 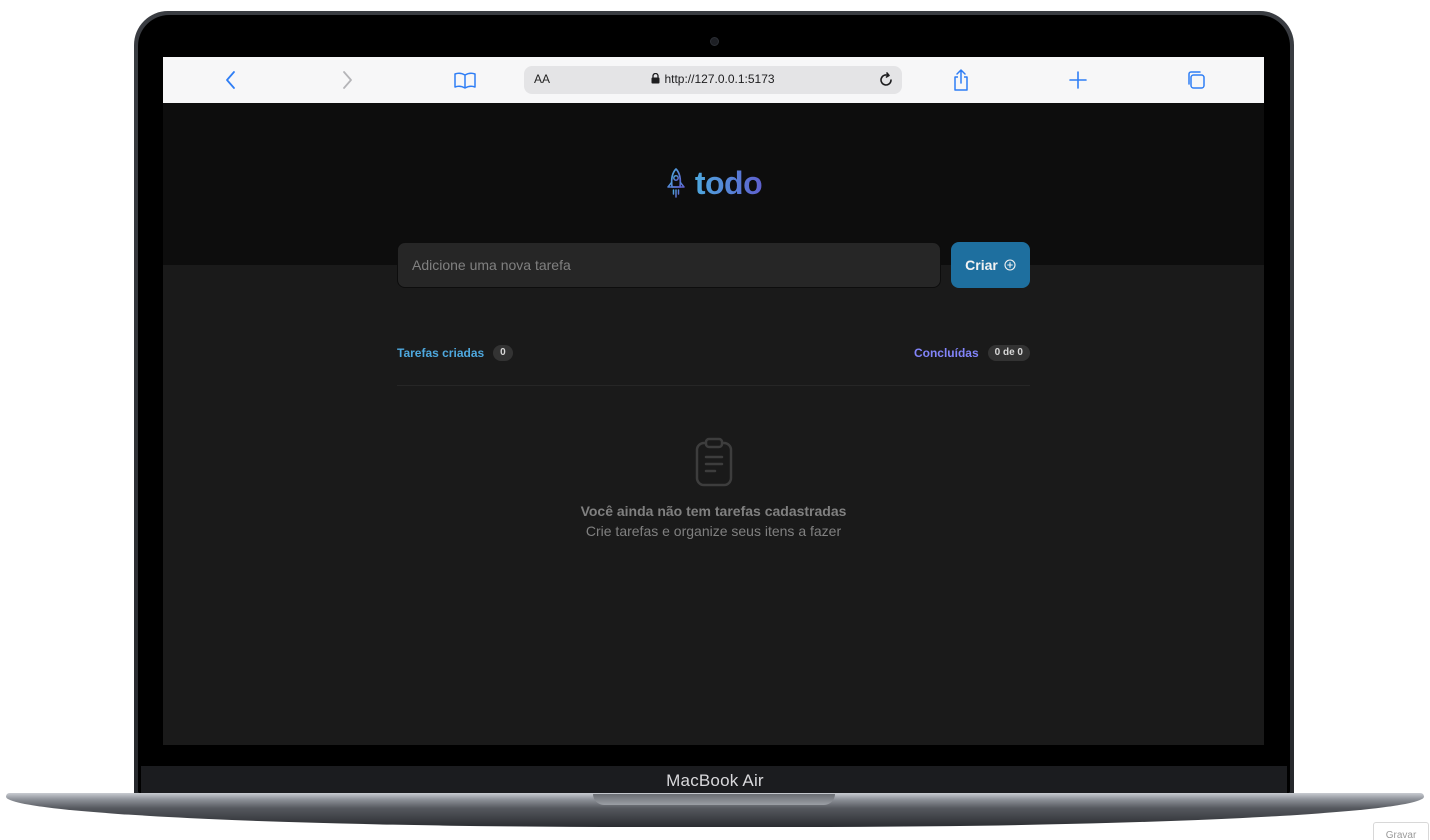 I want to click on done-count-badge: 0 de 0, so click(x=1008, y=353).